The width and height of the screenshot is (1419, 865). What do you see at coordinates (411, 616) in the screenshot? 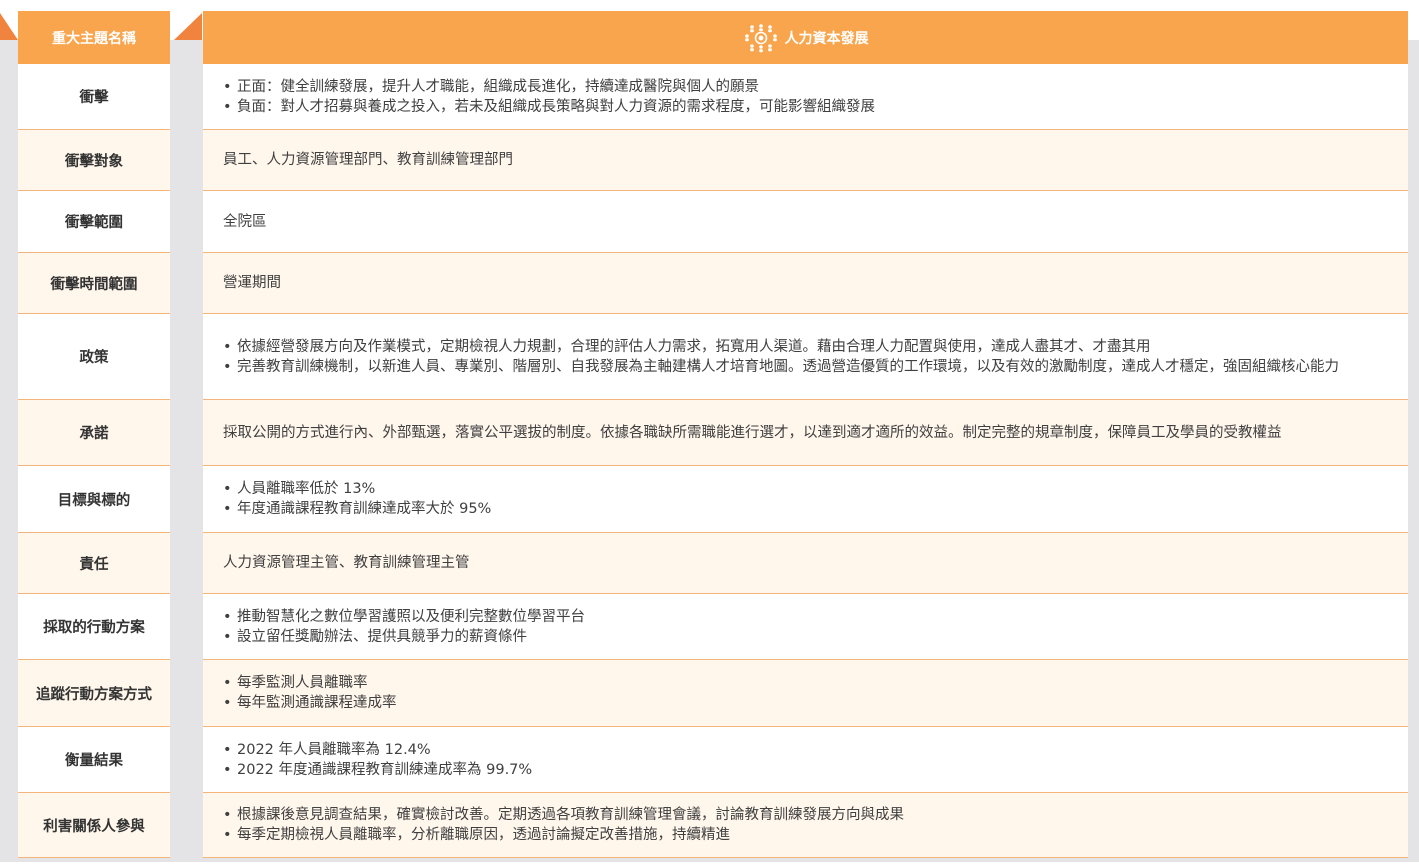
I see `bullet-text: 推動智慧化之數位學習護照以及便利完整數位學習平台` at bounding box center [411, 616].